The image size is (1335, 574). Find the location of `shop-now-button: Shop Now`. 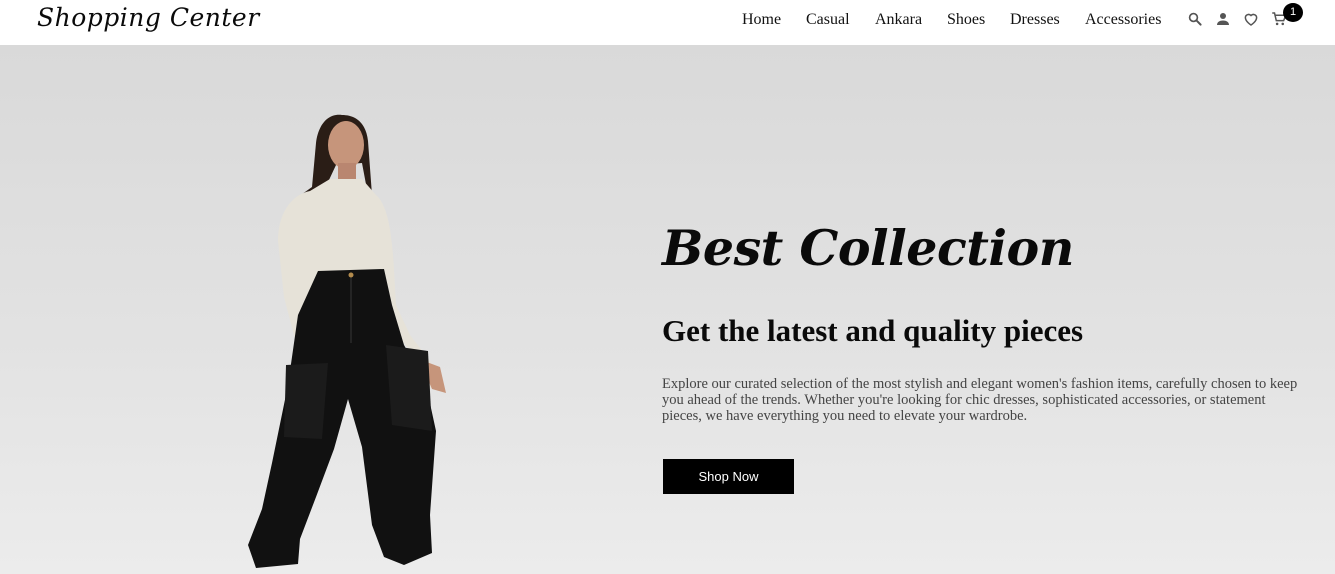

shop-now-button: Shop Now is located at coordinates (728, 476).